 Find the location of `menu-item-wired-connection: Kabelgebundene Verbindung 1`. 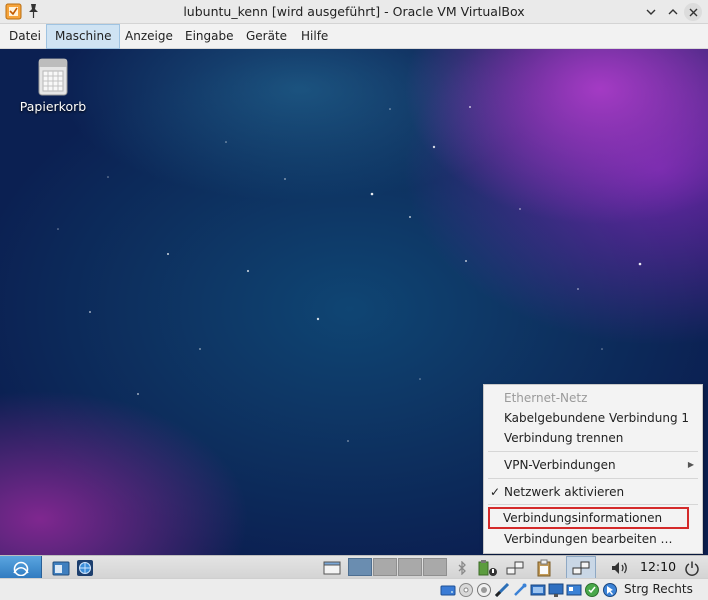

menu-item-wired-connection: Kabelgebundene Verbindung 1 is located at coordinates (593, 418).